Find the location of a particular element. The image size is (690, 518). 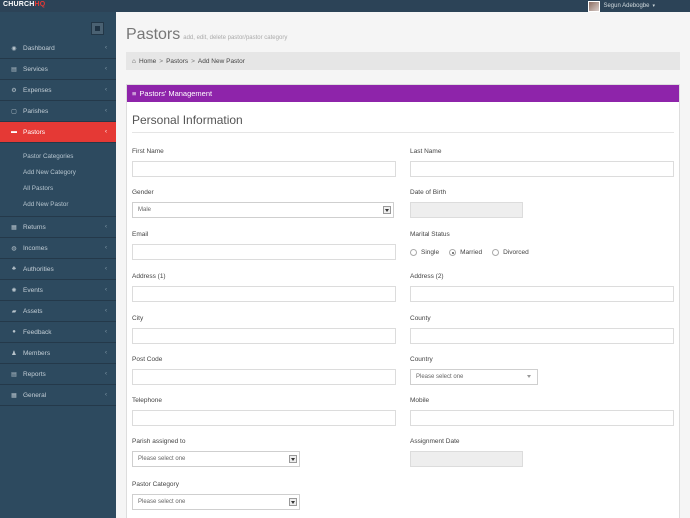

submenu-item-all-pastors: All Pastors is located at coordinates (58, 189).